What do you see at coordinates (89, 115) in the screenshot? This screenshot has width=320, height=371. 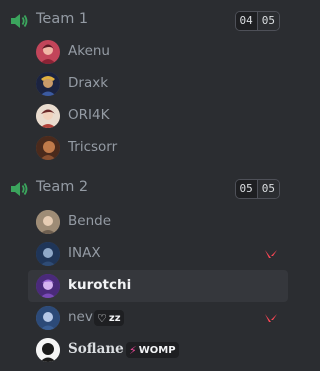 I see `member-name: ORI4K` at bounding box center [89, 115].